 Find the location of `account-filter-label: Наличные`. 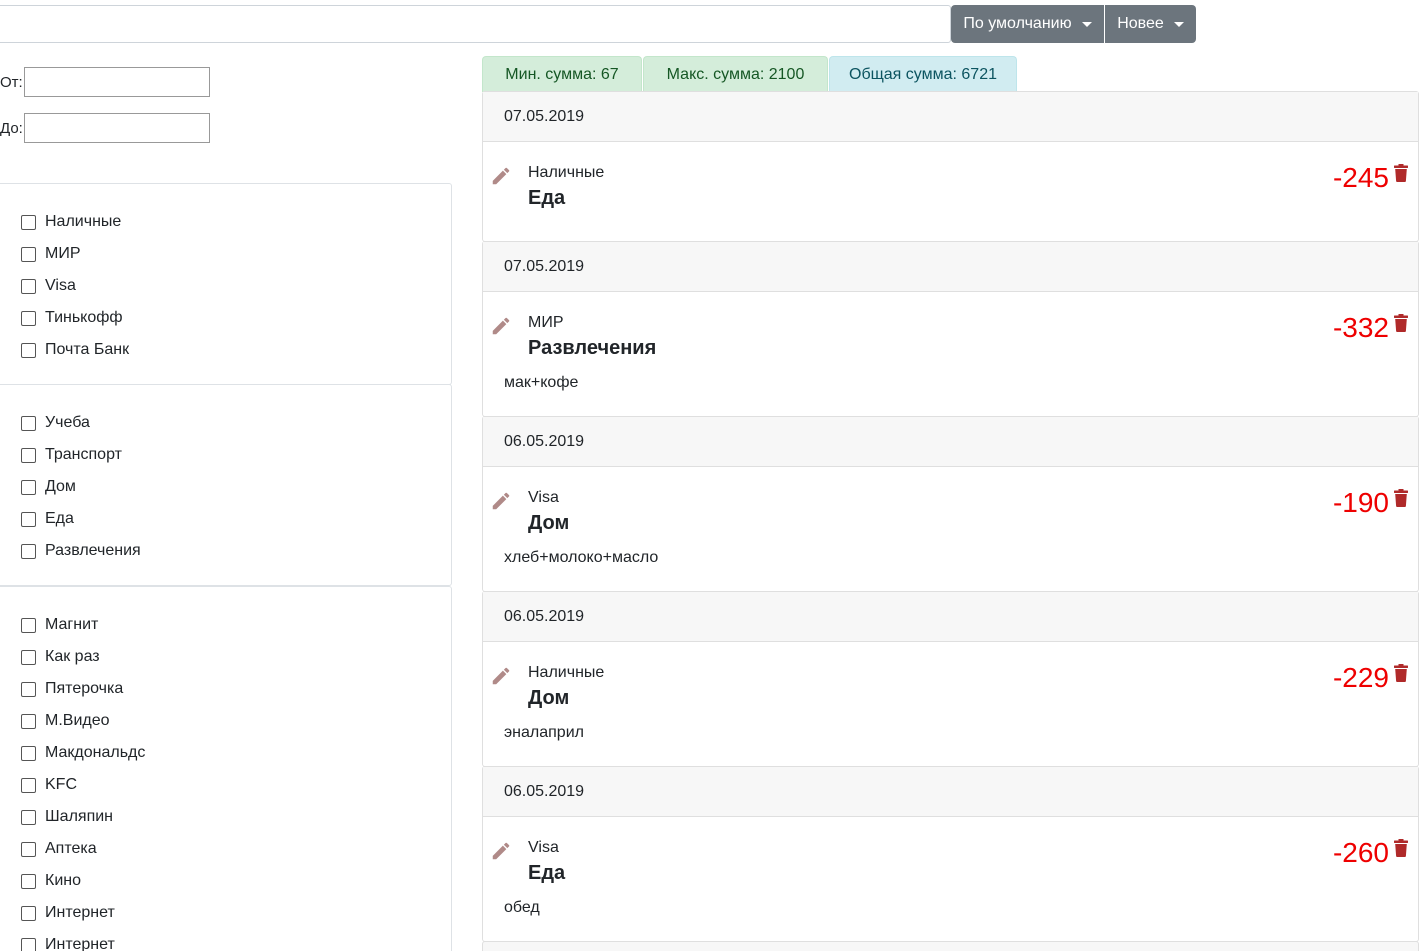

account-filter-label: Наличные is located at coordinates (83, 221).